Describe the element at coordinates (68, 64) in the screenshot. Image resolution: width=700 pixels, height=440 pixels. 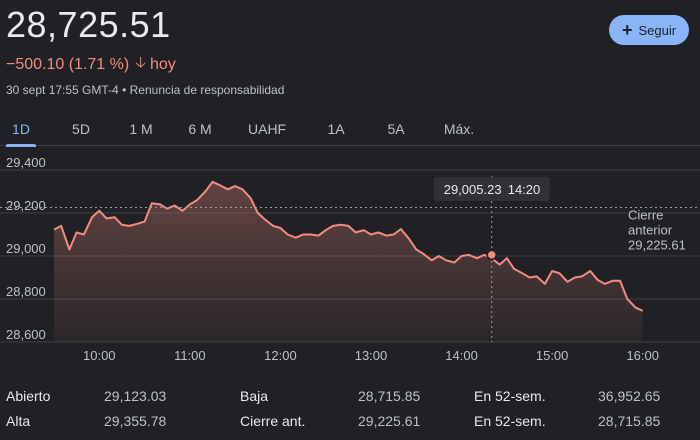
I see `change-value: −500.10 (1.71 %)` at that location.